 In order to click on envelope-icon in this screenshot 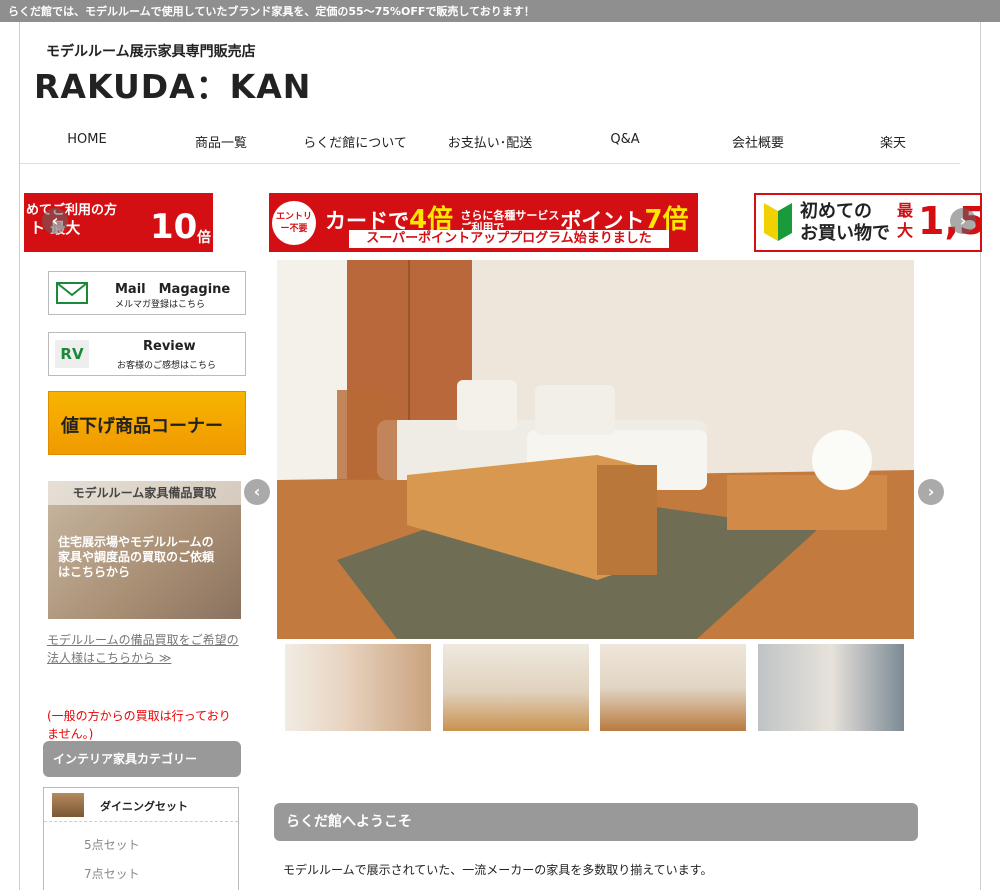, I will do `click(72, 293)`.